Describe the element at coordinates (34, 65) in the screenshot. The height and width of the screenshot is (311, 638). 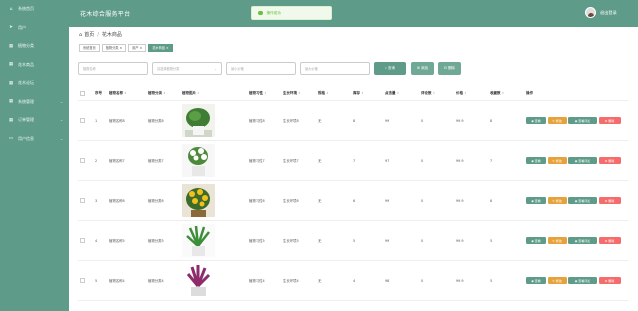
I see `sidebar-item-3: ▦ 花木商品` at that location.